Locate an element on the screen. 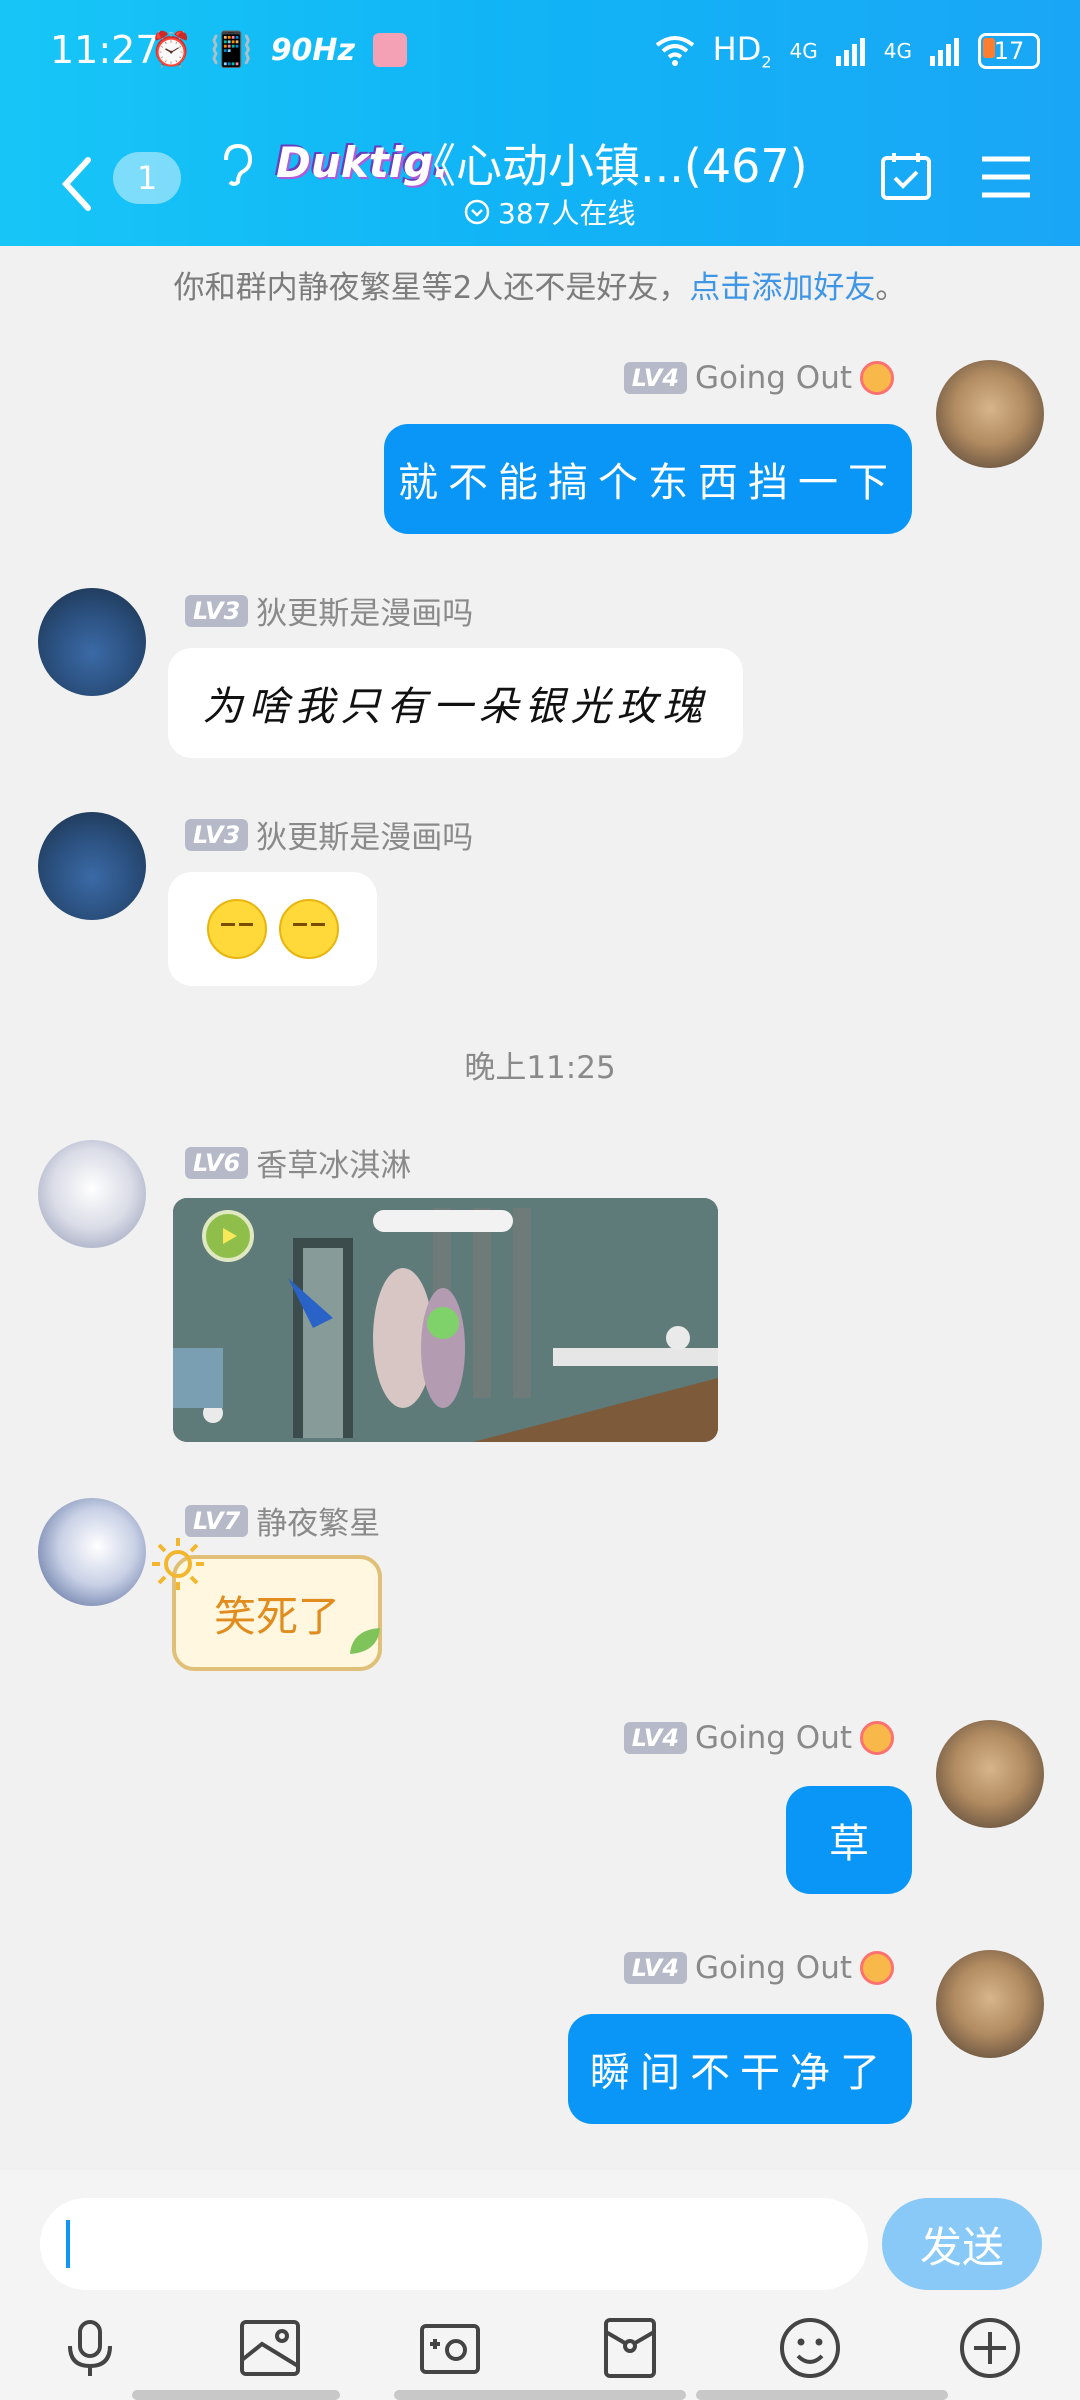 Image resolution: width=1080 pixels, height=2400 pixels. refresh-rate: 90Hz is located at coordinates (313, 50).